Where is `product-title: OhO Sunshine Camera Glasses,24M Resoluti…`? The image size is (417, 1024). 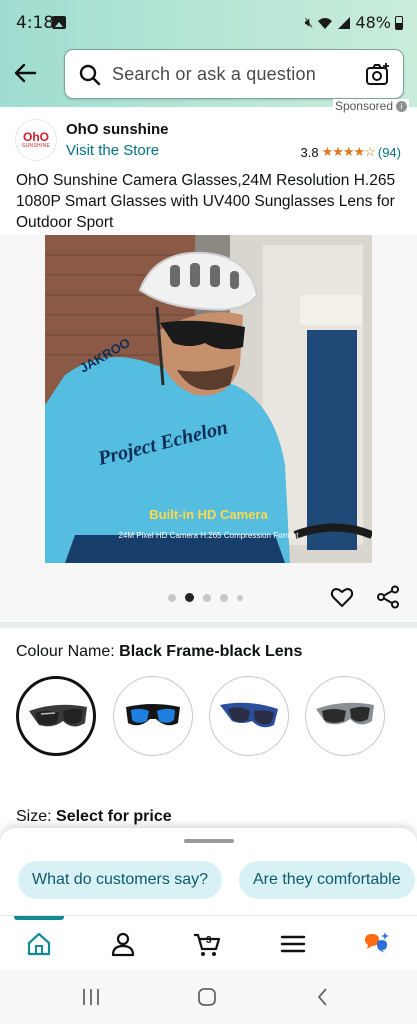
product-title: OhO Sunshine Camera Glasses,24M Resoluti… is located at coordinates (206, 201).